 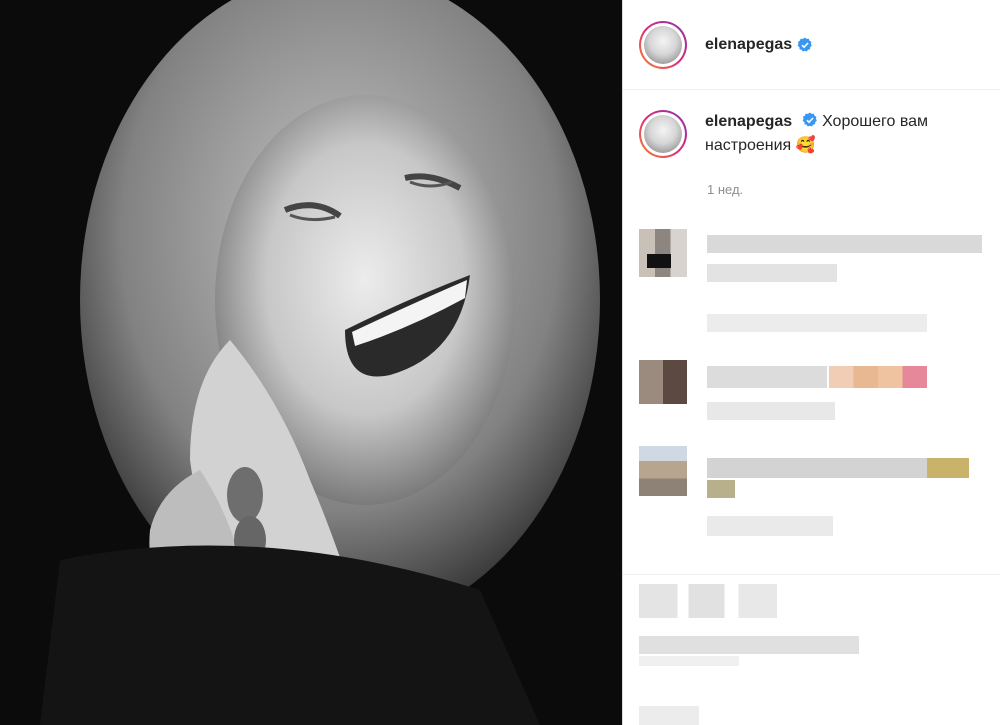 What do you see at coordinates (669, 715) in the screenshot?
I see `comment-input-pixelated` at bounding box center [669, 715].